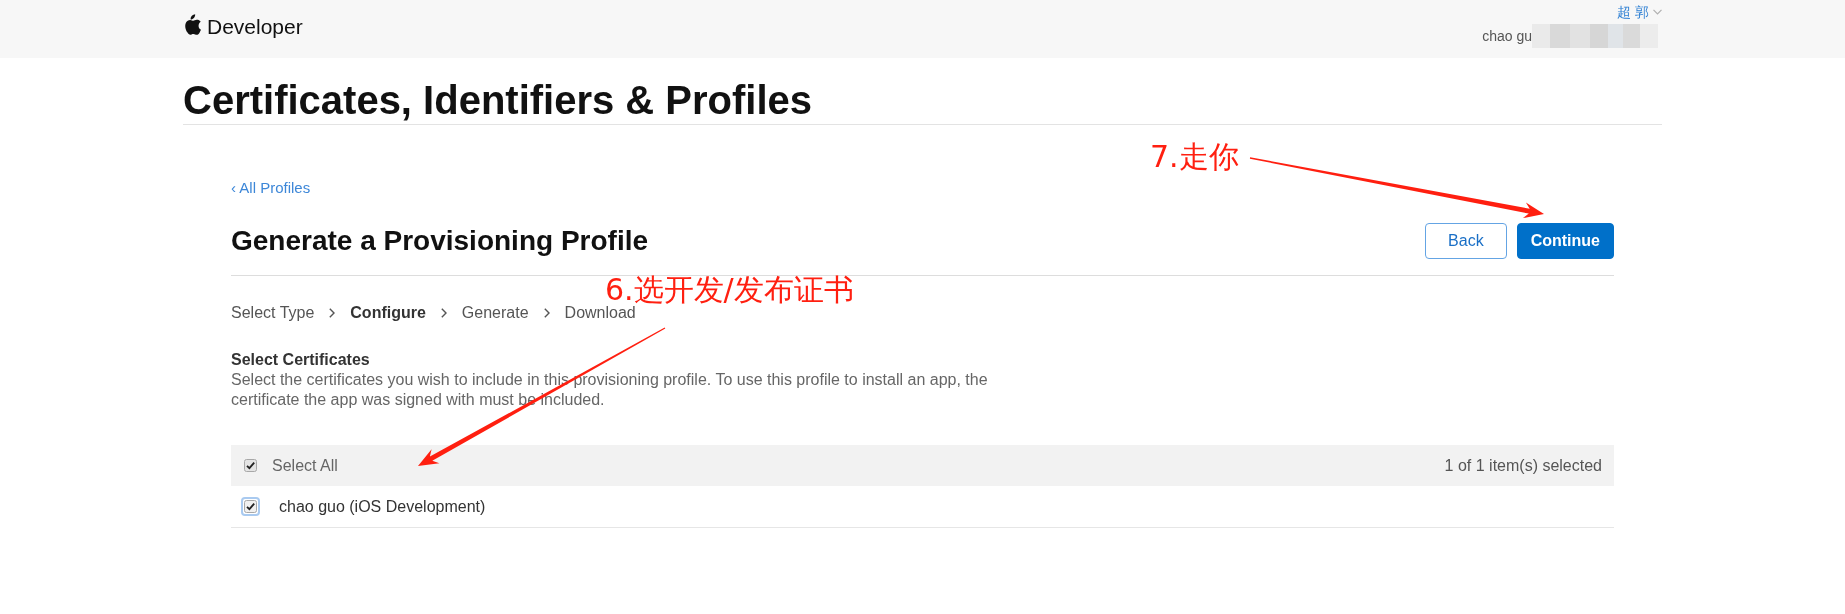 This screenshot has width=1845, height=614. Describe the element at coordinates (250, 465) in the screenshot. I see `select-all-checkbox` at that location.